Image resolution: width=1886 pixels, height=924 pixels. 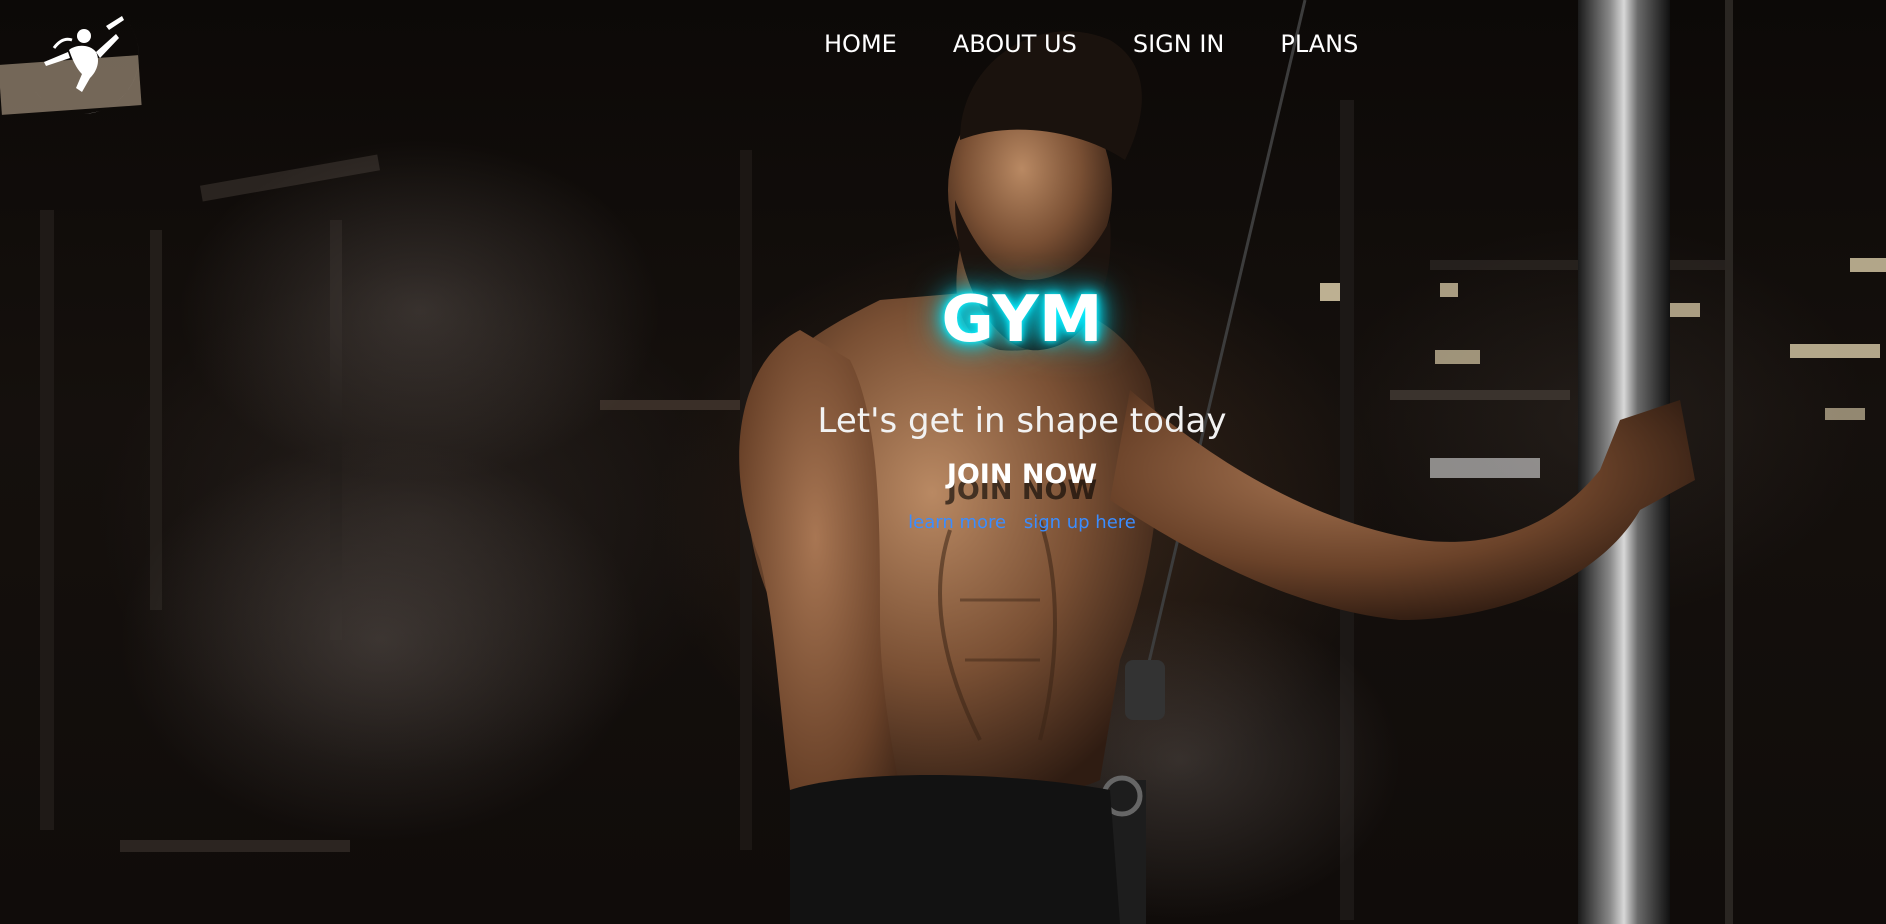 What do you see at coordinates (1022, 523) in the screenshot?
I see `hero-links: learn more sign up here` at bounding box center [1022, 523].